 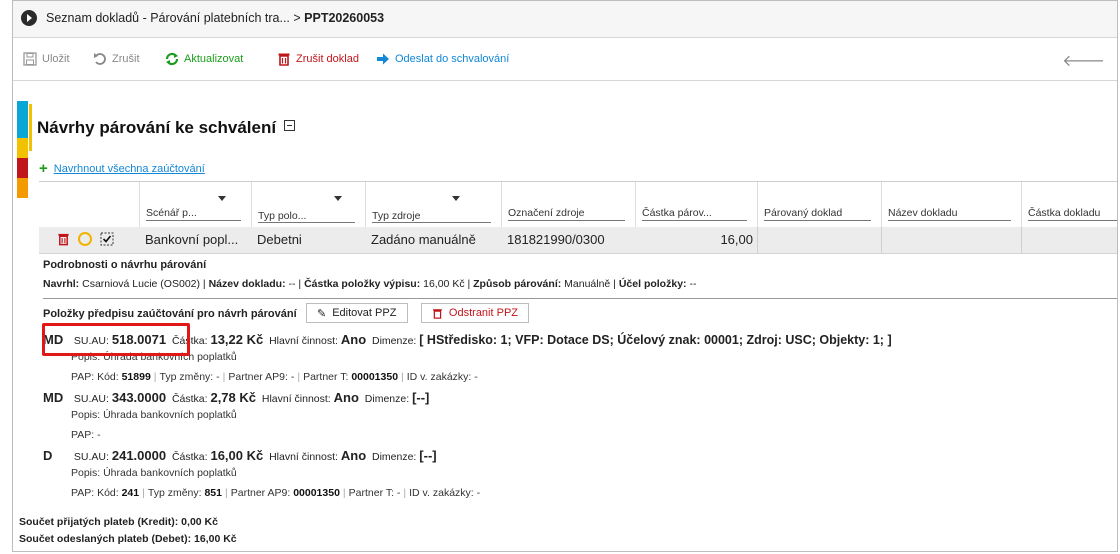 What do you see at coordinates (447, 284) in the screenshot?
I see `castka-value: 16,00 Kč |` at bounding box center [447, 284].